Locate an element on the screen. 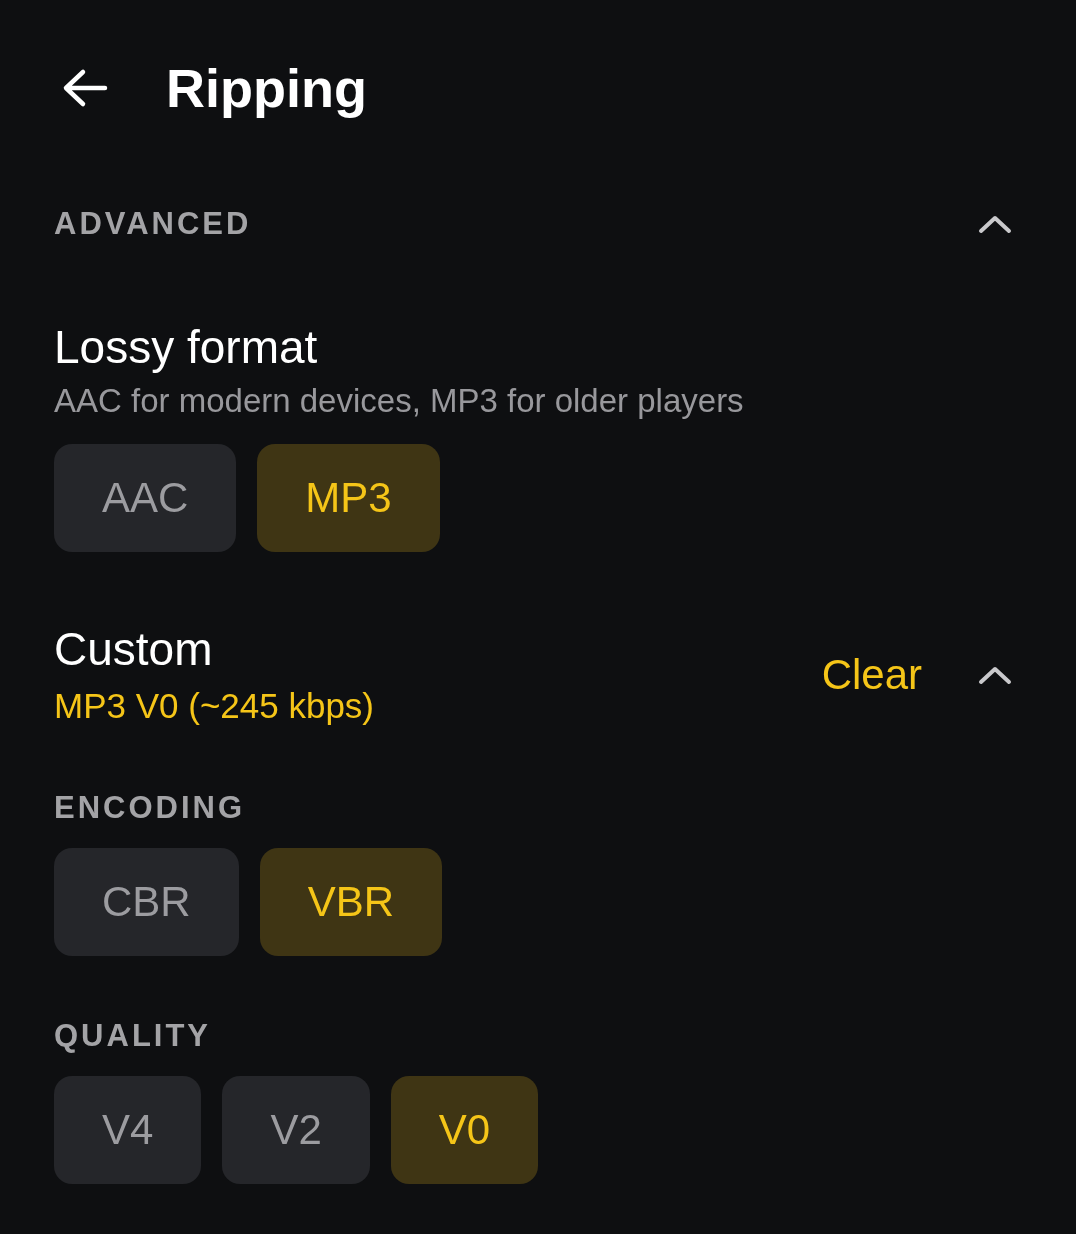 This screenshot has width=1076, height=1234. setting-summary: MP3 V0 (~245 kbps) is located at coordinates (214, 706).